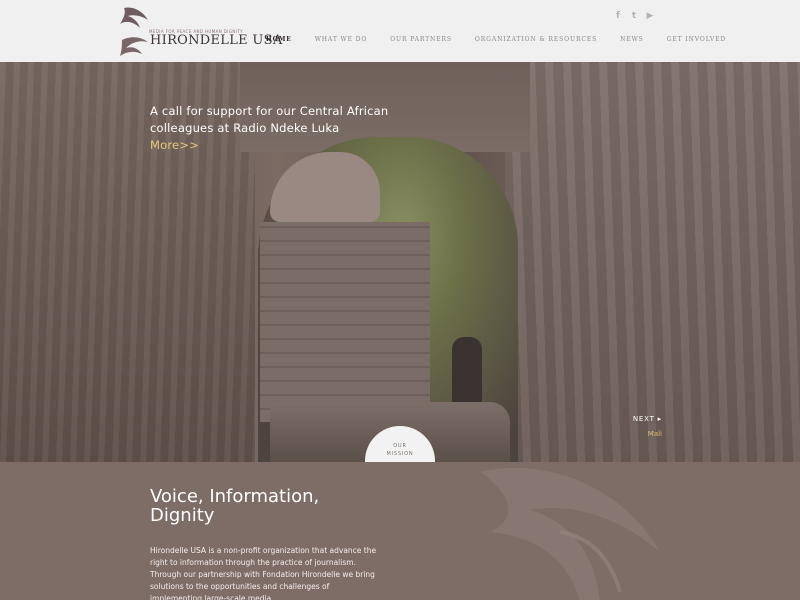  Describe the element at coordinates (696, 39) in the screenshot. I see `nav-item-get-involved: GET INVOLVED` at that location.